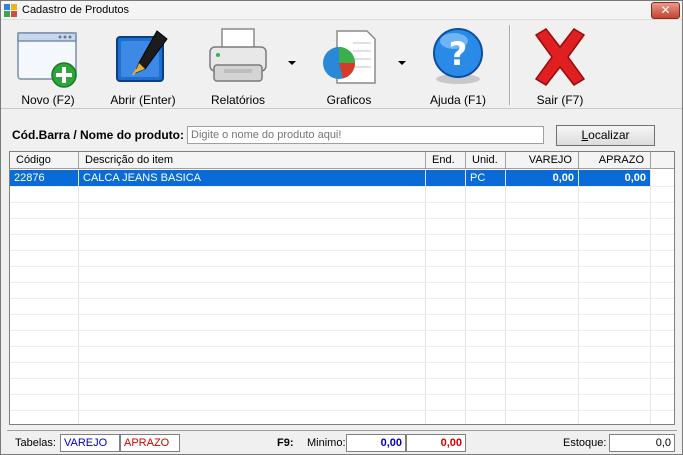 The image size is (683, 455). What do you see at coordinates (238, 100) in the screenshot?
I see `reports-button-label: Relatórios` at bounding box center [238, 100].